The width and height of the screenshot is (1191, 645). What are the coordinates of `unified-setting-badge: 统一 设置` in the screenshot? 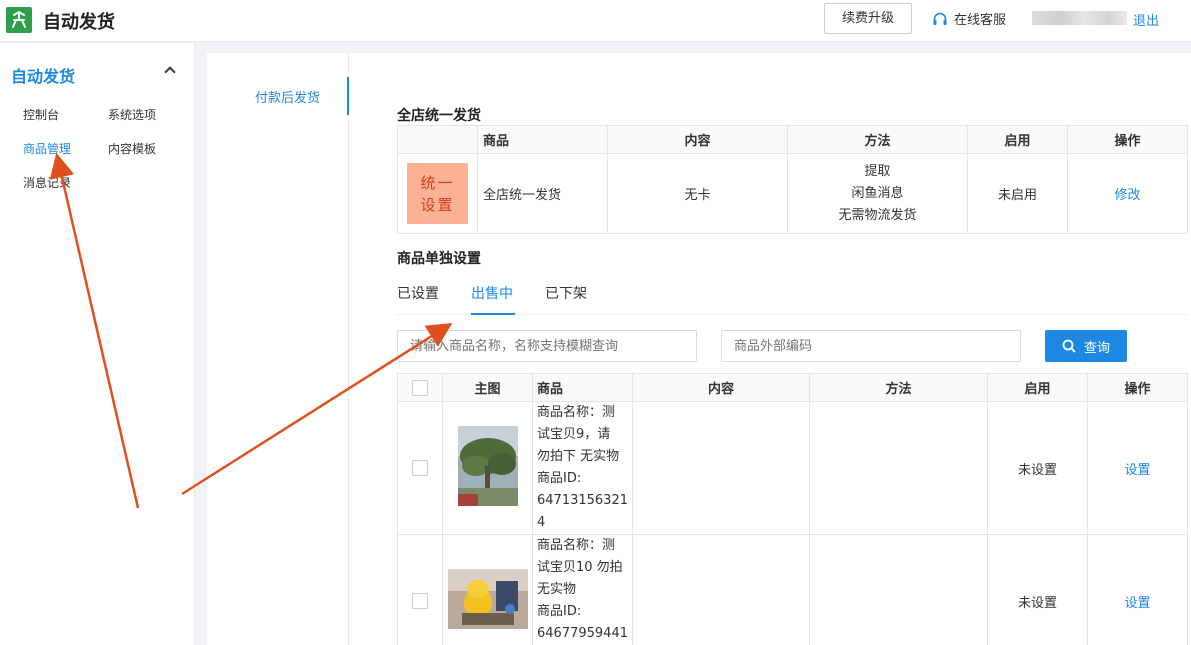 It's located at (437, 193).